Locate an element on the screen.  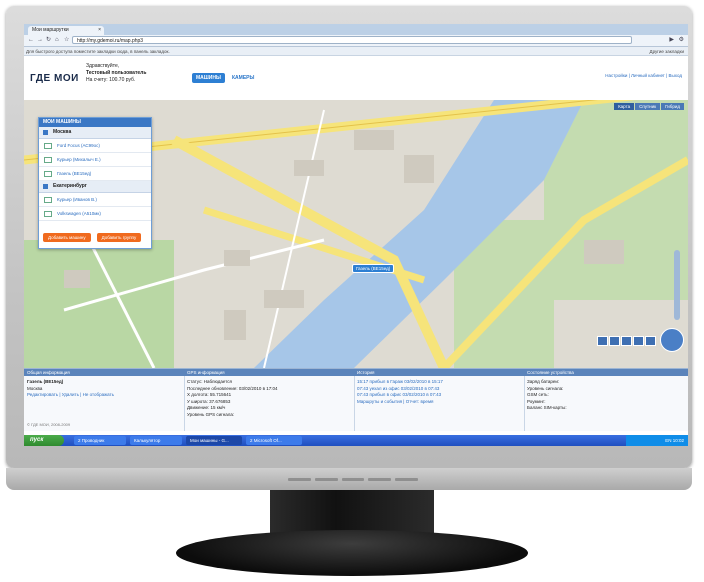
zoom-in-icon is located at coordinates (614, 341).